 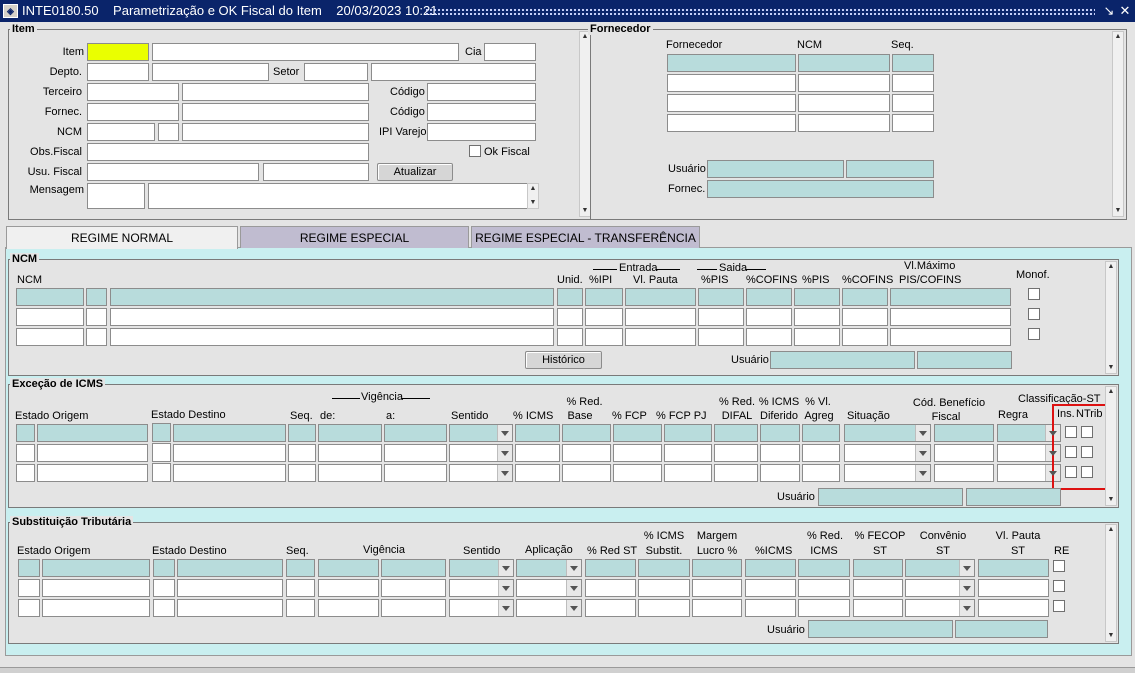 What do you see at coordinates (1013, 608) in the screenshot?
I see `st-vl-pauta-field` at bounding box center [1013, 608].